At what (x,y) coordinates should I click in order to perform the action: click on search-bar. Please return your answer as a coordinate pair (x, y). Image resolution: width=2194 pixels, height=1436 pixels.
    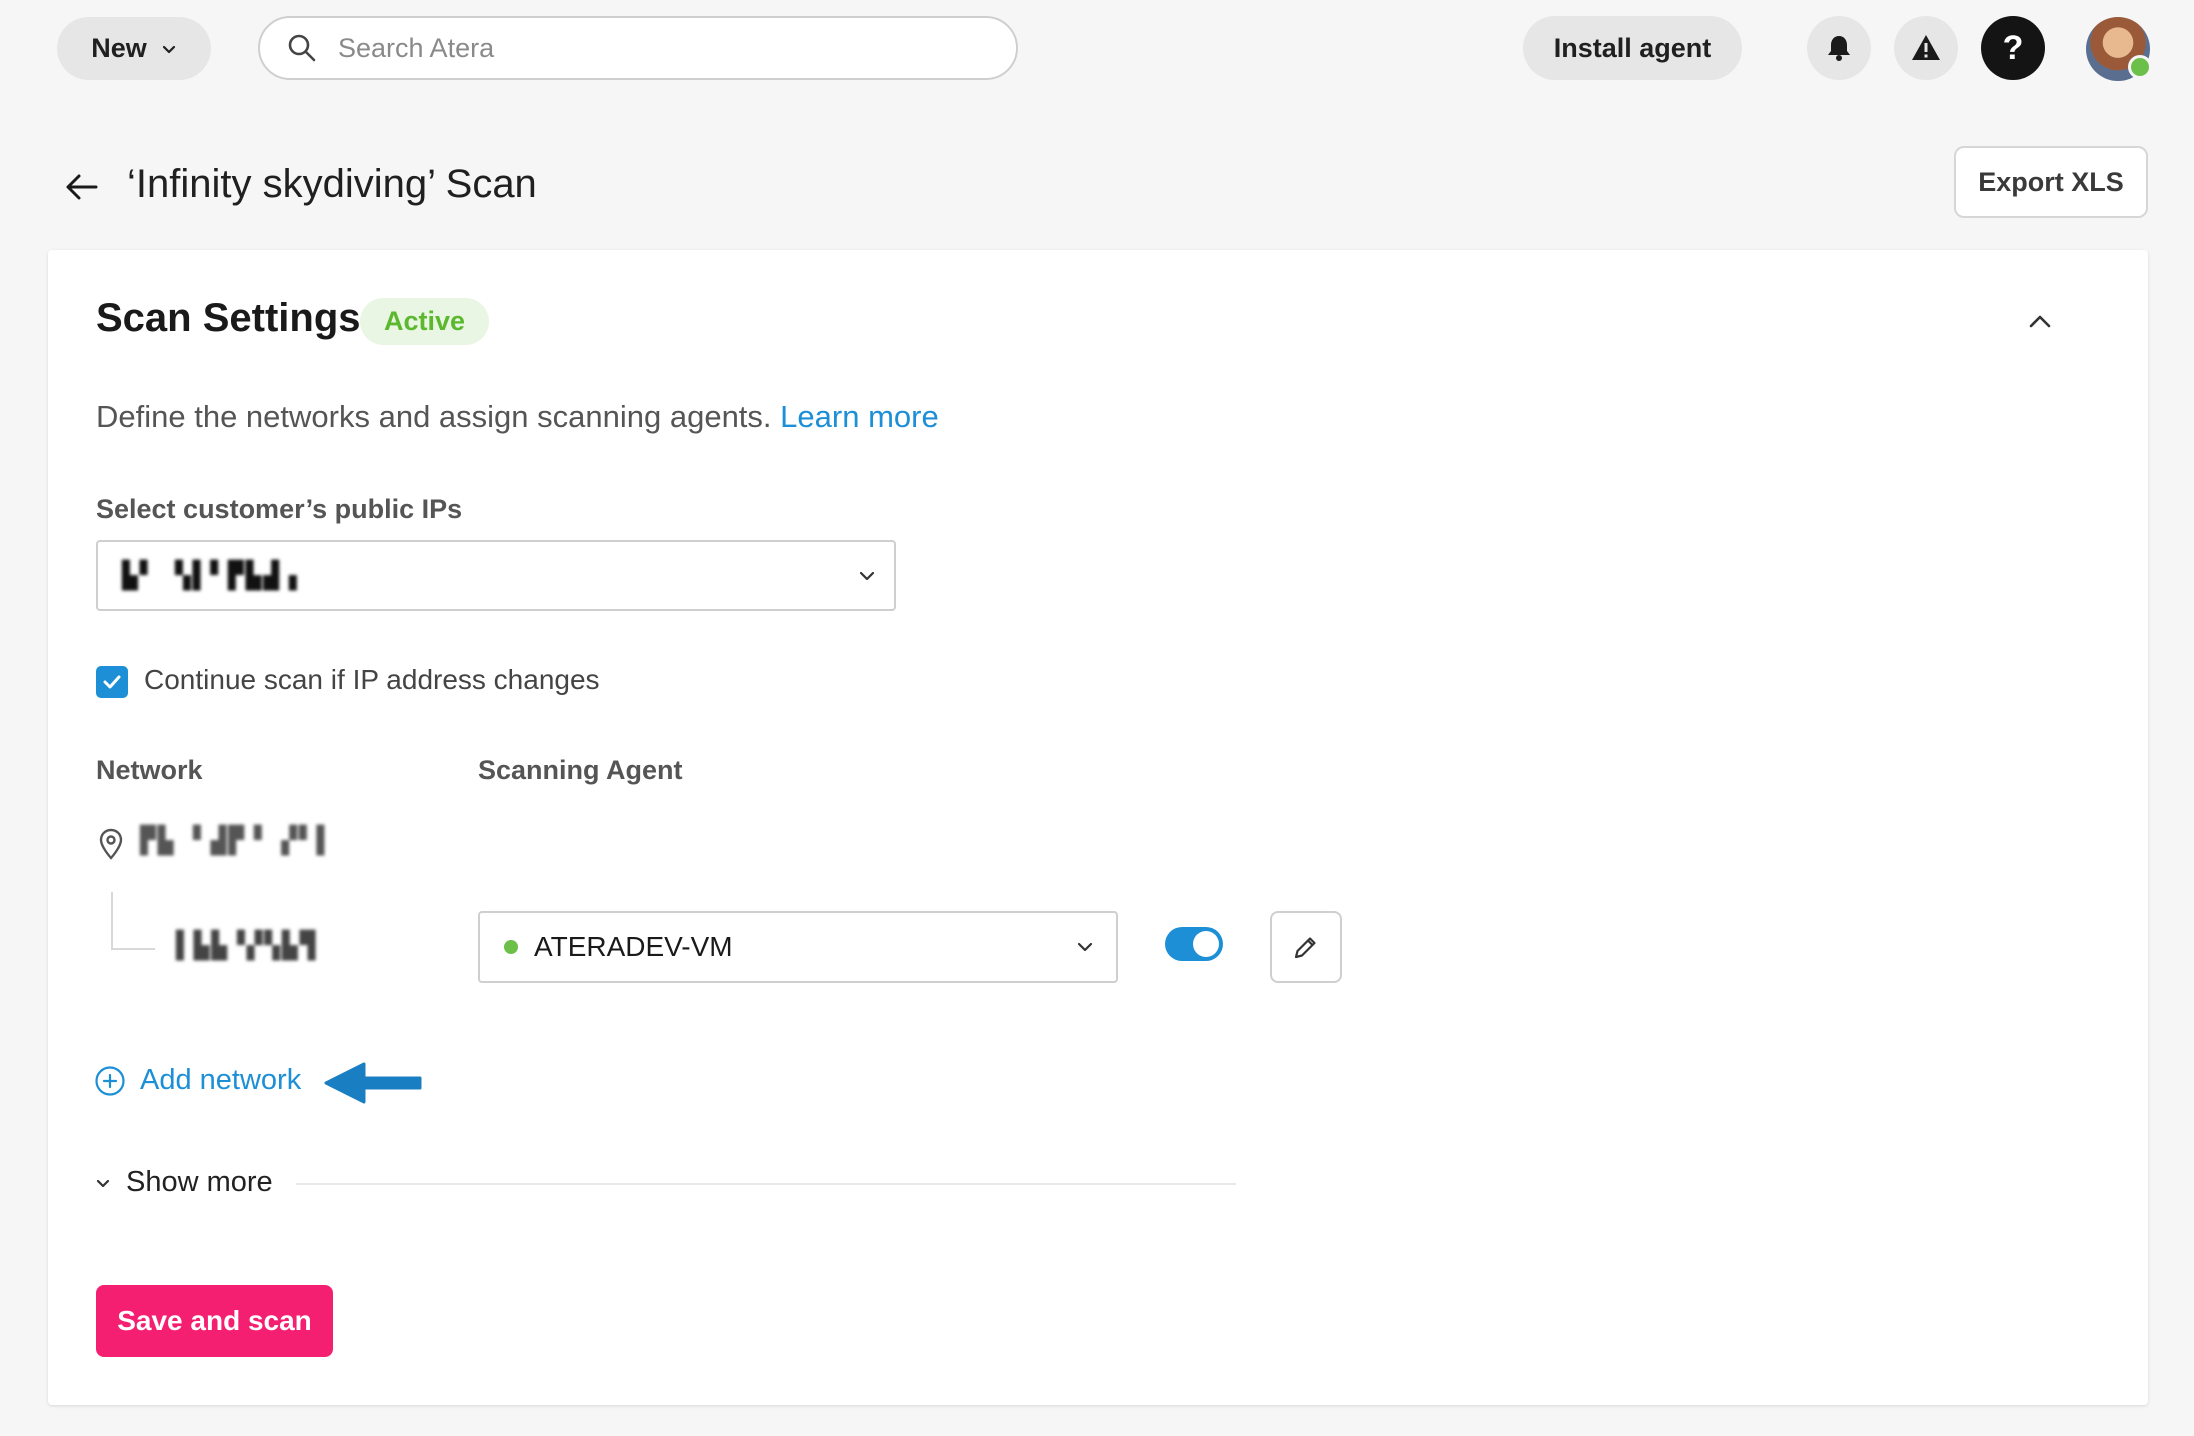
    Looking at the image, I should click on (638, 48).